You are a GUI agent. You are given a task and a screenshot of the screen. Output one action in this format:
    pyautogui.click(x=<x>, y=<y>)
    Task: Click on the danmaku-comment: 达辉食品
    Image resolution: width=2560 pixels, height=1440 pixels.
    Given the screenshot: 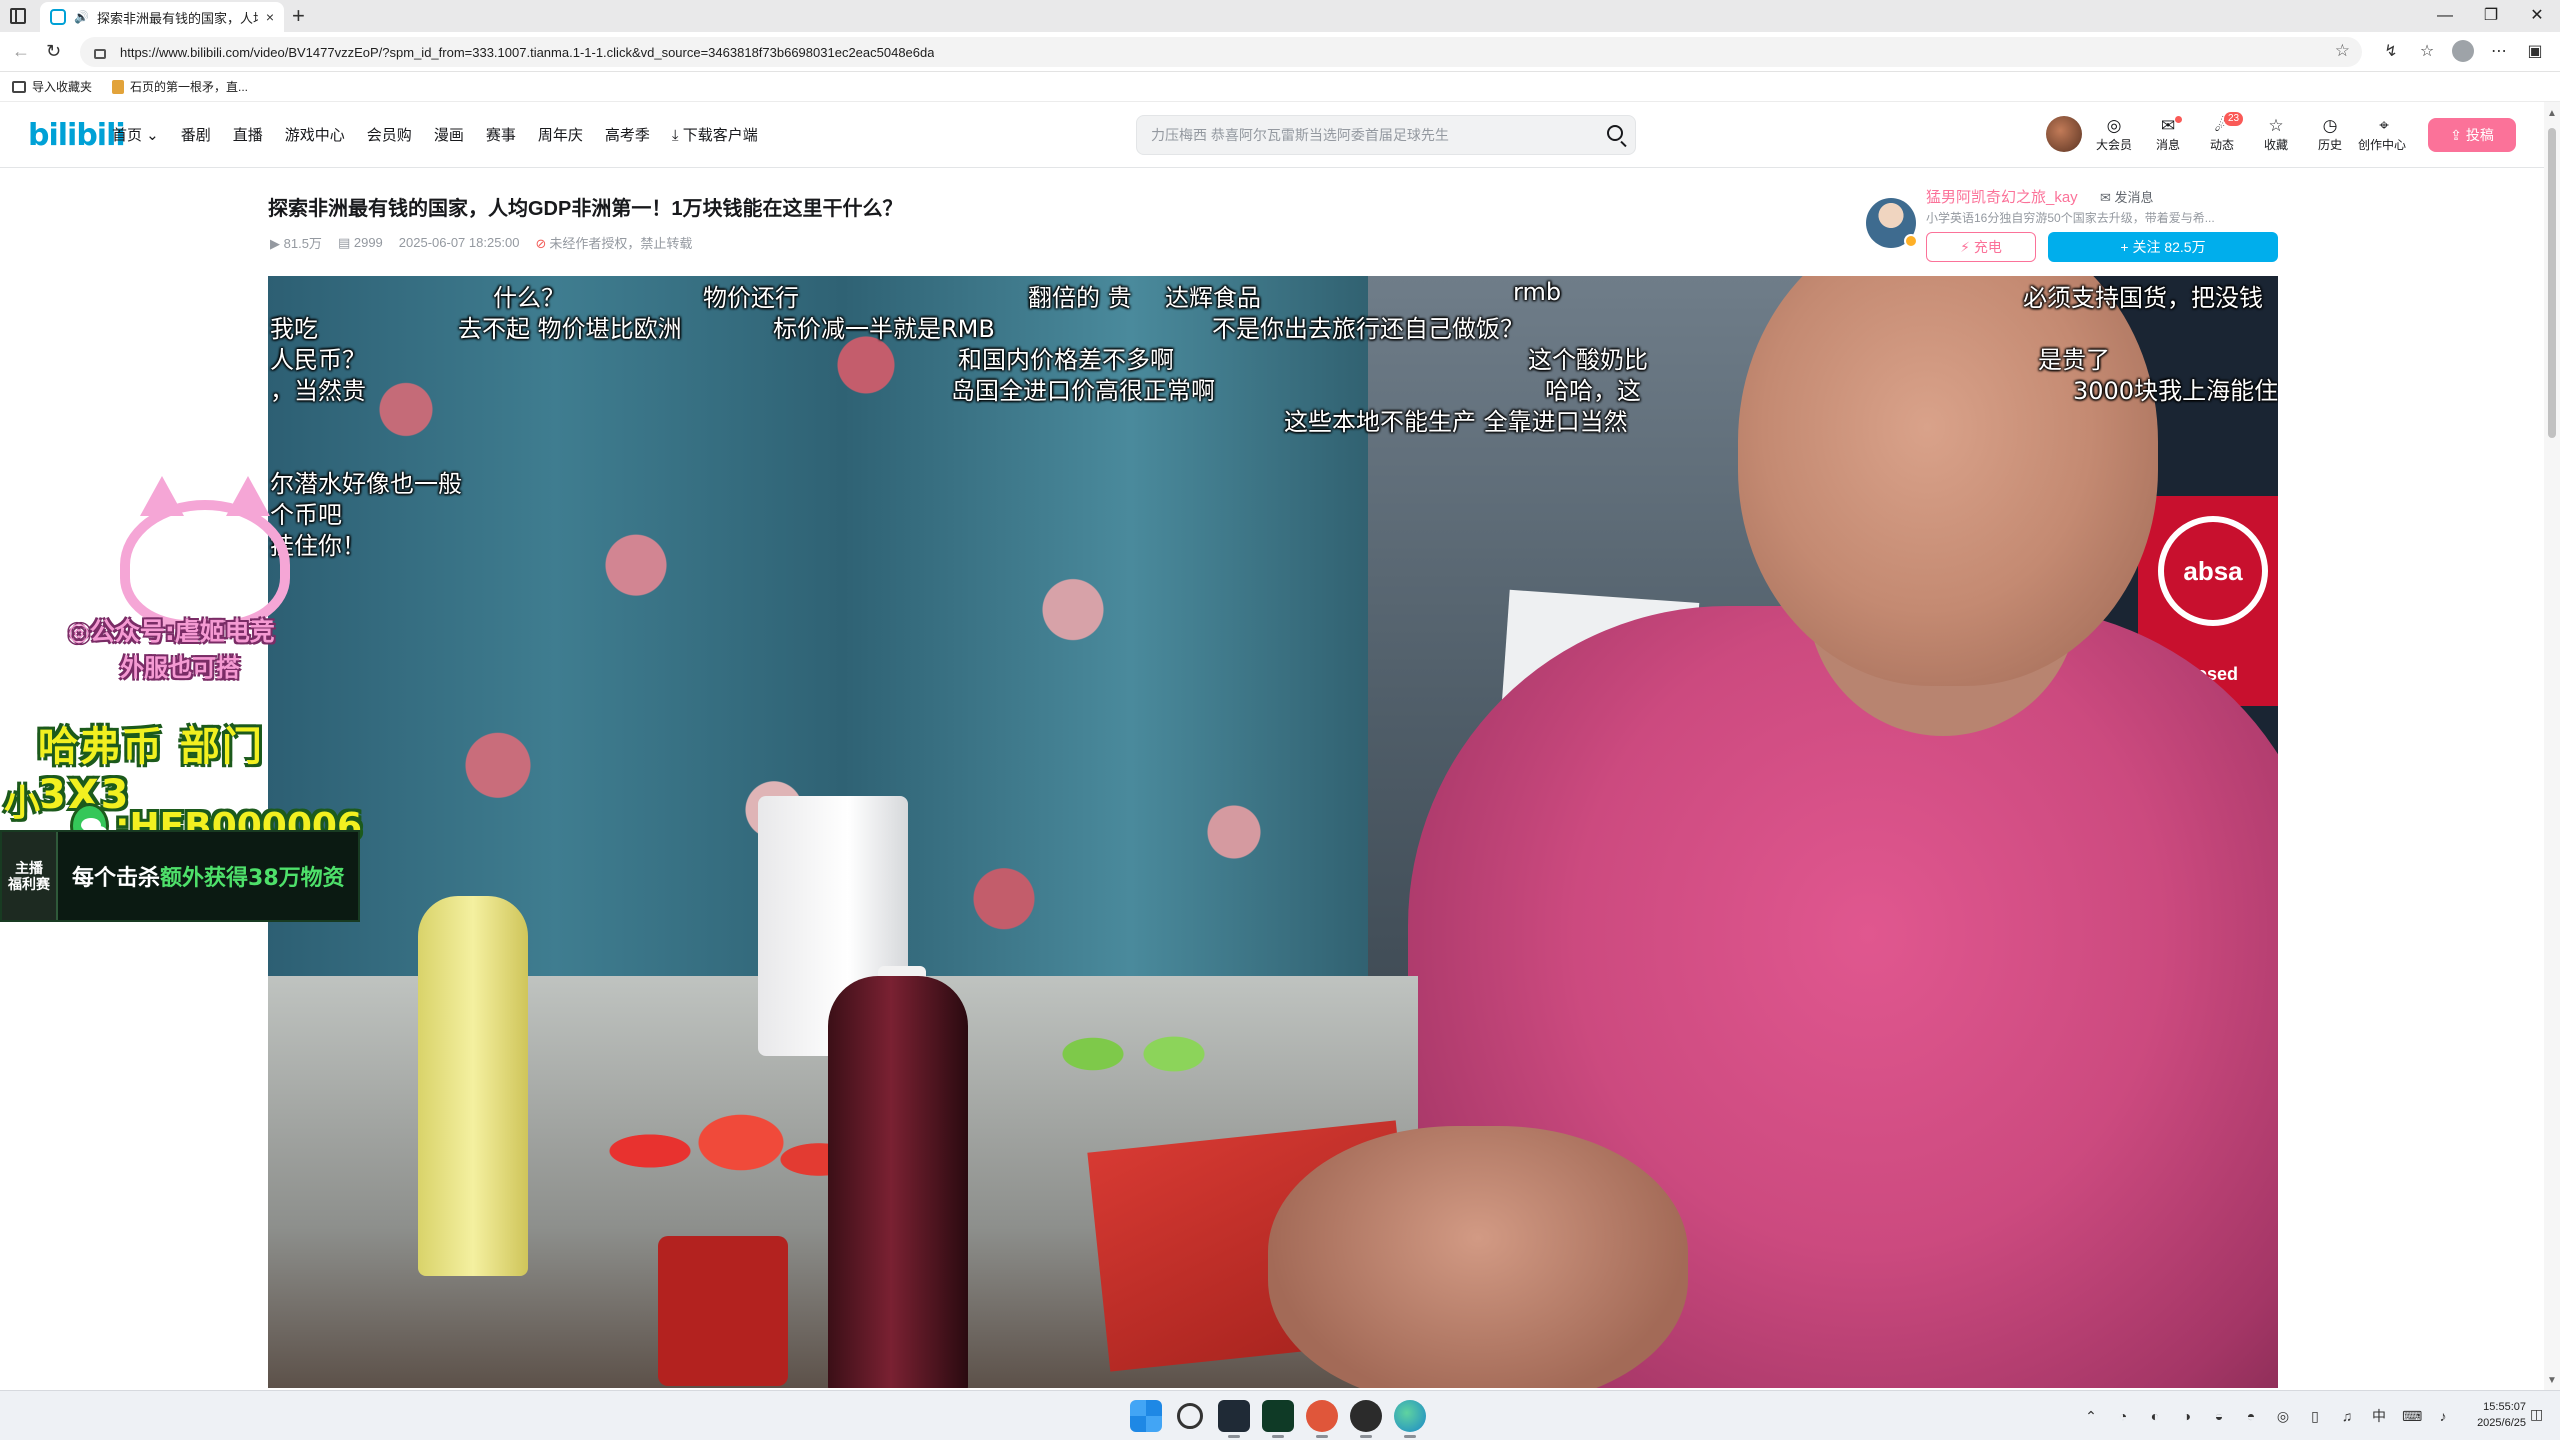 What is the action you would take?
    pyautogui.click(x=1213, y=298)
    